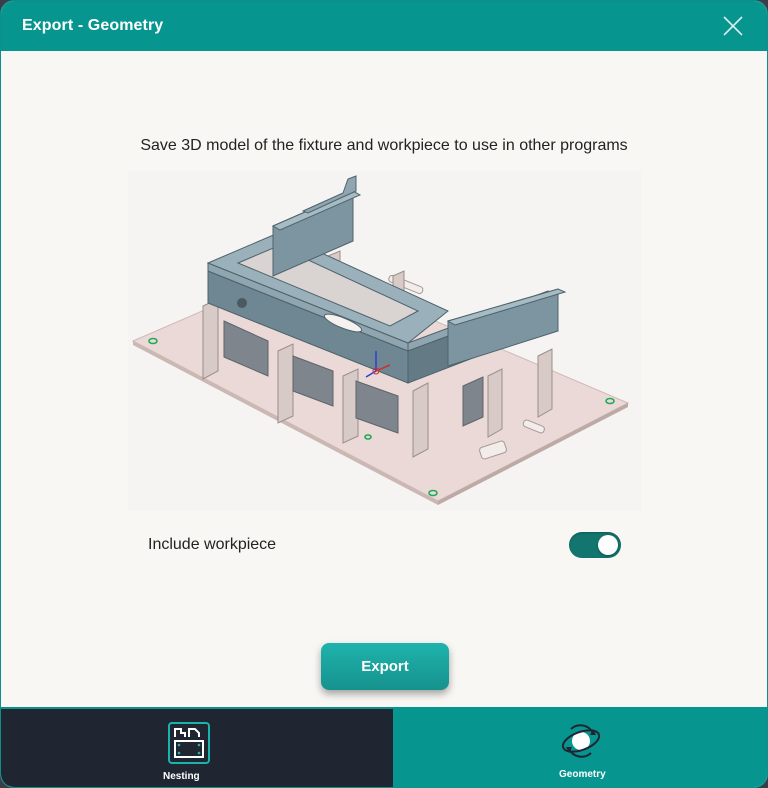 This screenshot has height=788, width=768. What do you see at coordinates (384, 26) in the screenshot?
I see `title-bar: Export - Geometry` at bounding box center [384, 26].